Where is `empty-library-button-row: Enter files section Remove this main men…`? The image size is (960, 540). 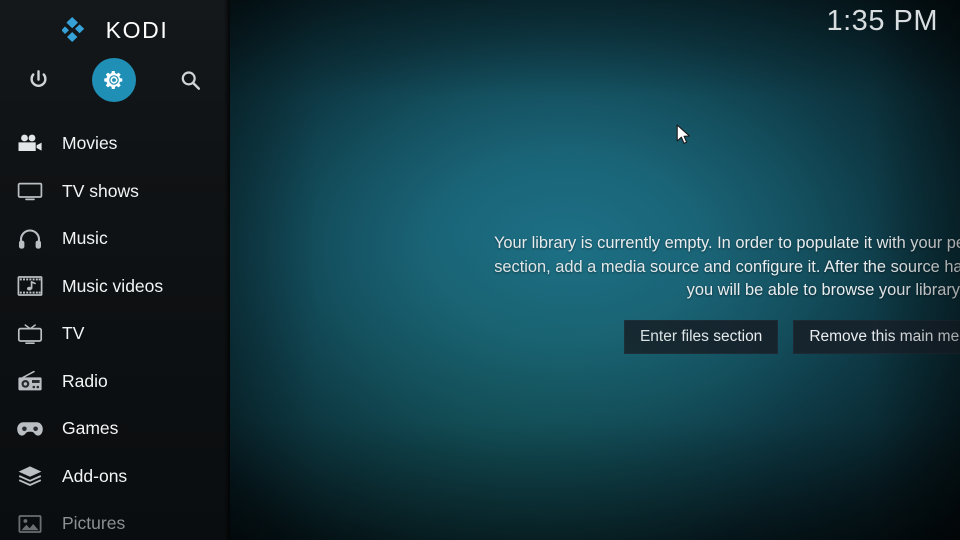
empty-library-button-row: Enter files section Remove this main men… is located at coordinates (720, 337).